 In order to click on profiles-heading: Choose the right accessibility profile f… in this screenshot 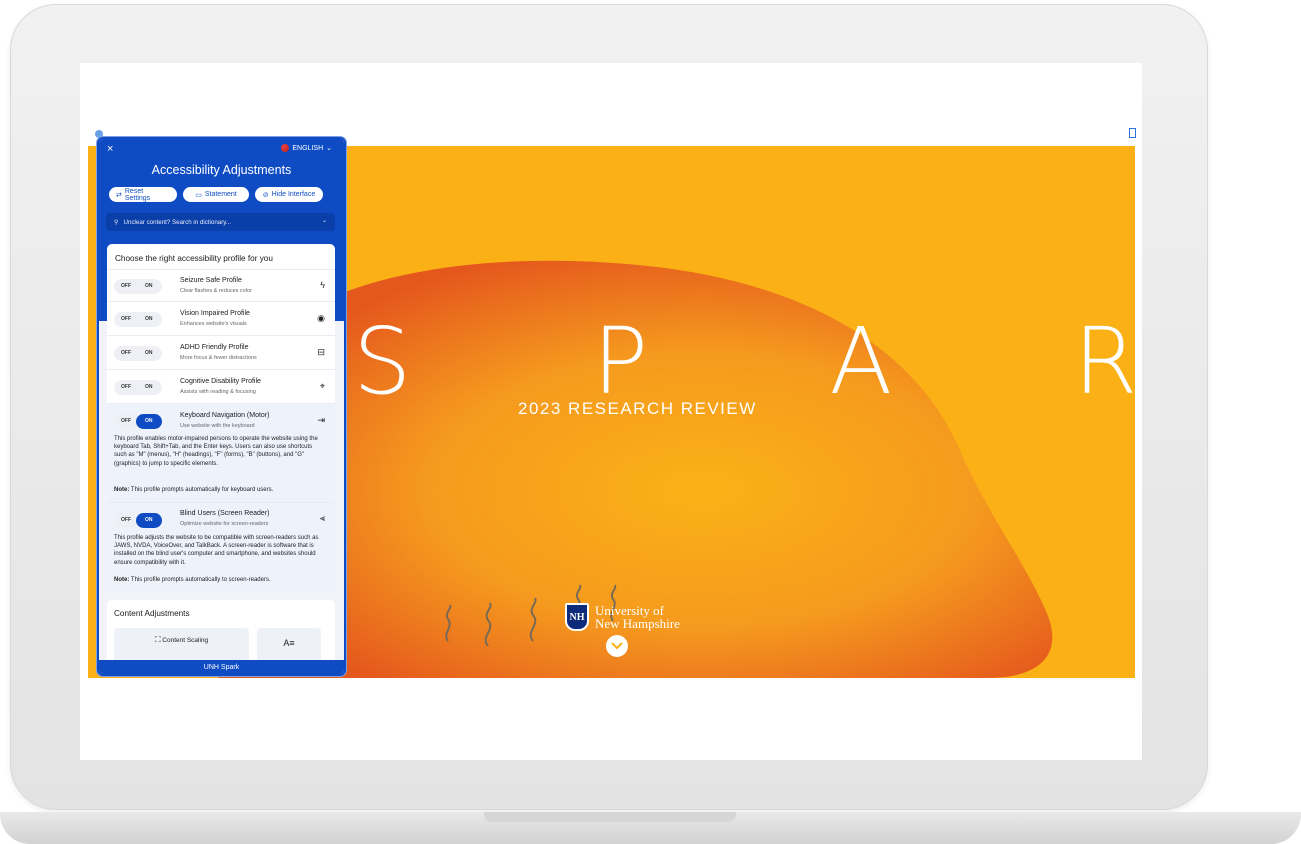, I will do `click(194, 258)`.